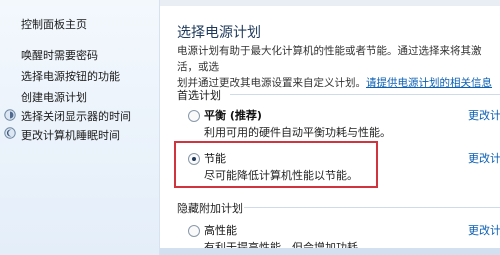  What do you see at coordinates (59, 55) in the screenshot?
I see `sidebar-link-require-password: 唤醒时需要密码` at bounding box center [59, 55].